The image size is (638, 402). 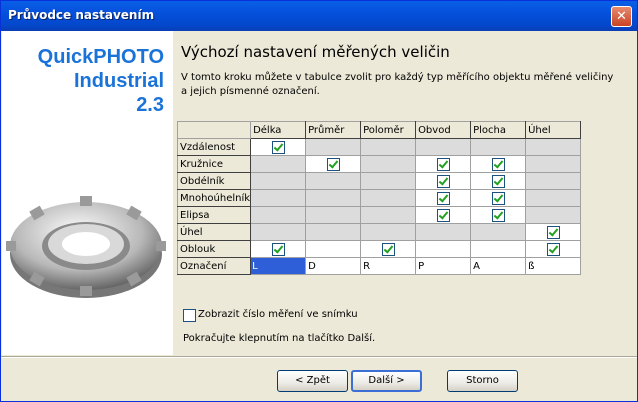 I want to click on gear-icon, so click(x=86, y=247).